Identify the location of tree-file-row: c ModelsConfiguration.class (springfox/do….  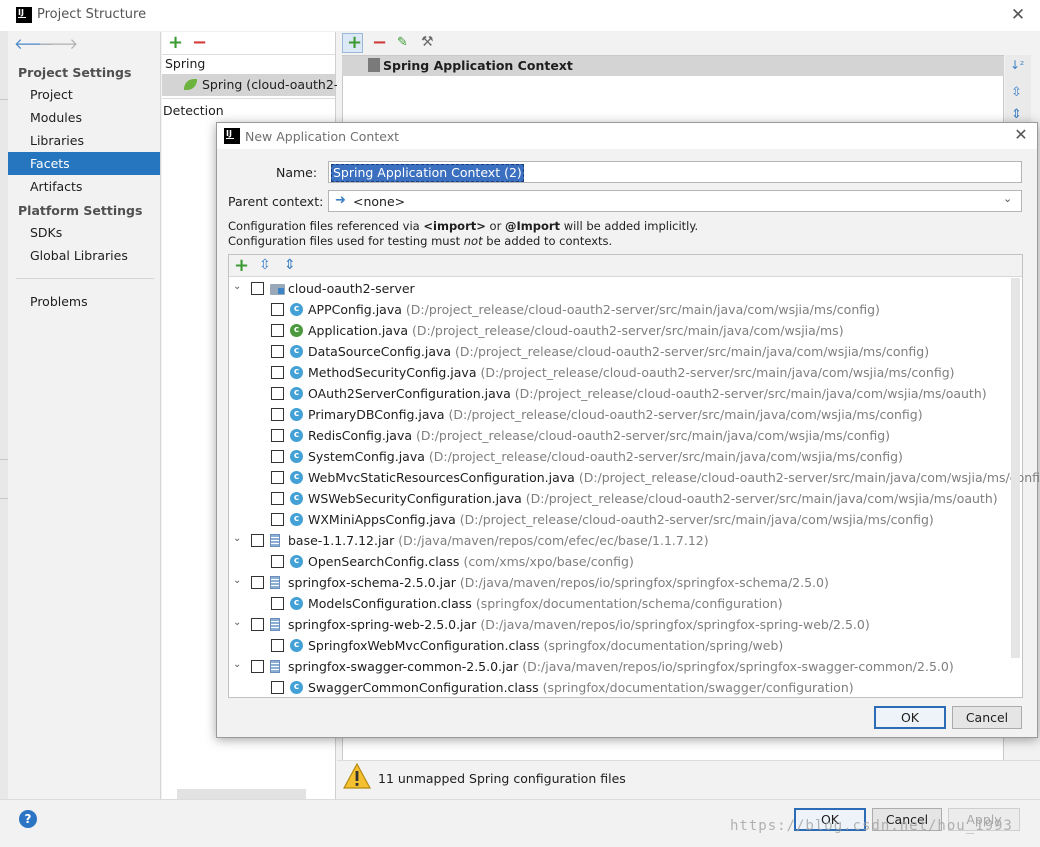
(619, 603).